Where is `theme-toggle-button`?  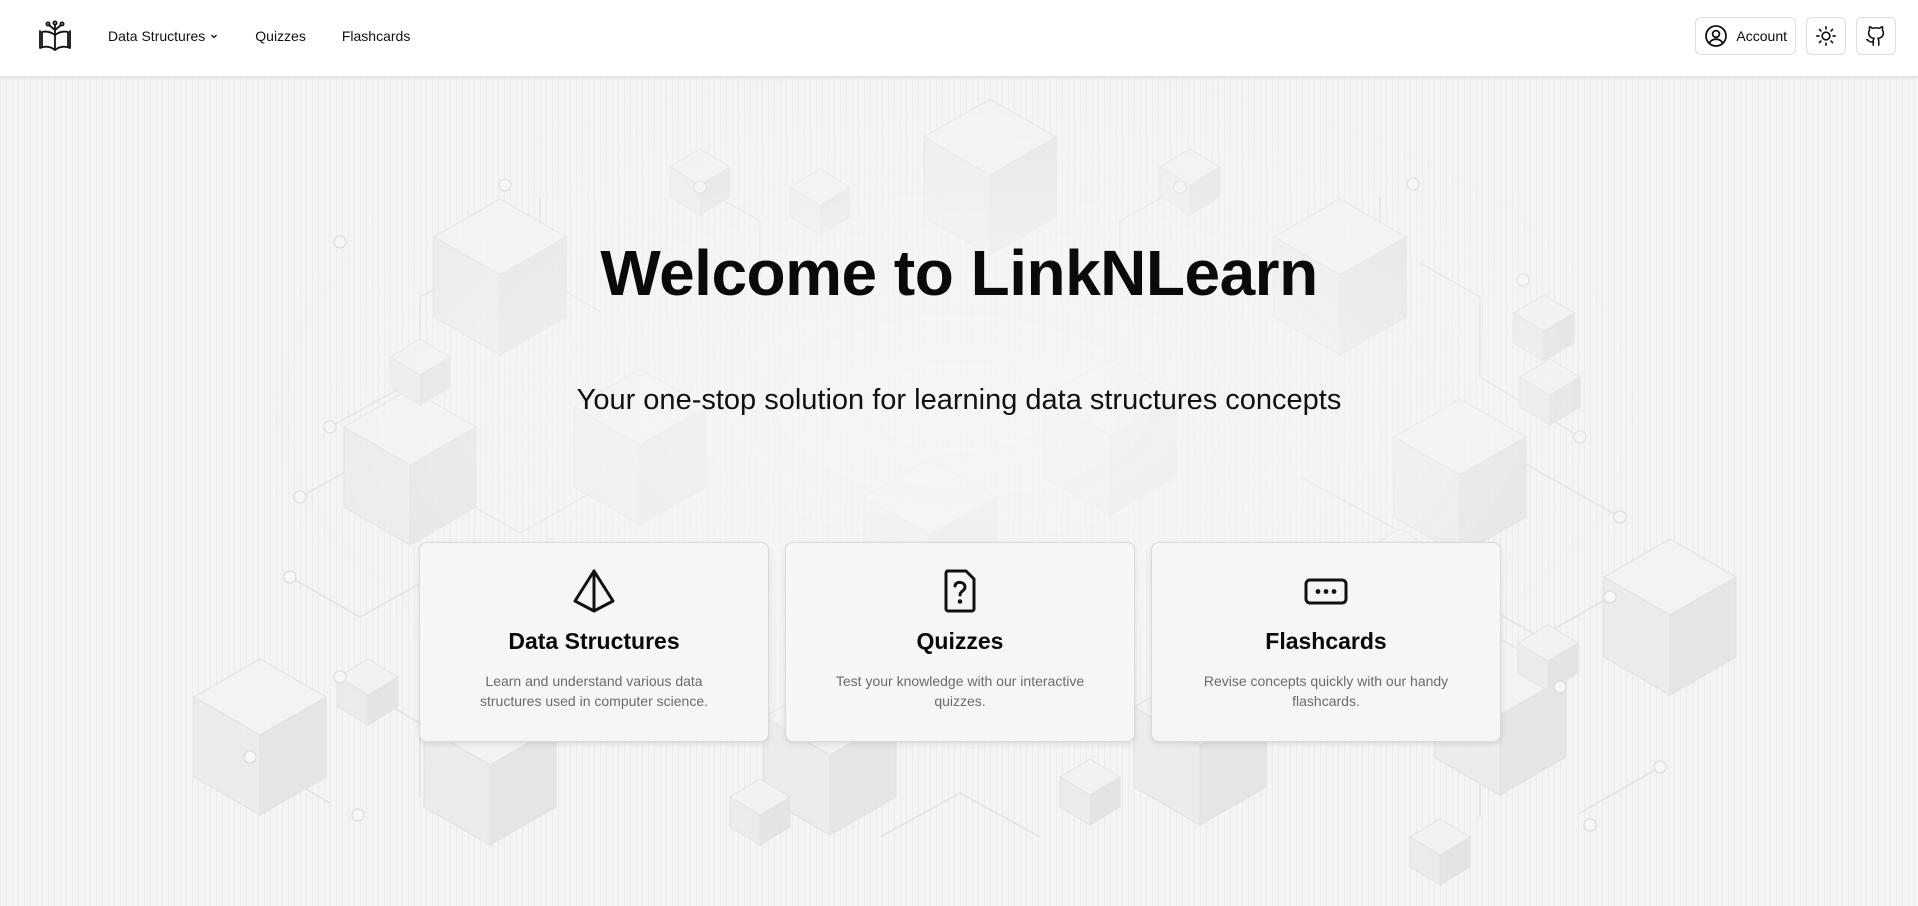
theme-toggle-button is located at coordinates (1826, 36).